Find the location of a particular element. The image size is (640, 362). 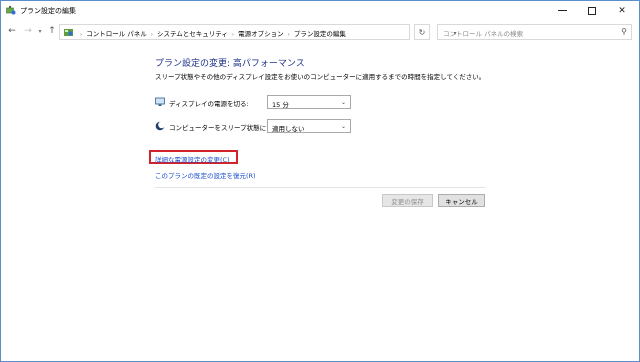

page-title: プラン設定の変更: 高パフォーマンス is located at coordinates (230, 64).